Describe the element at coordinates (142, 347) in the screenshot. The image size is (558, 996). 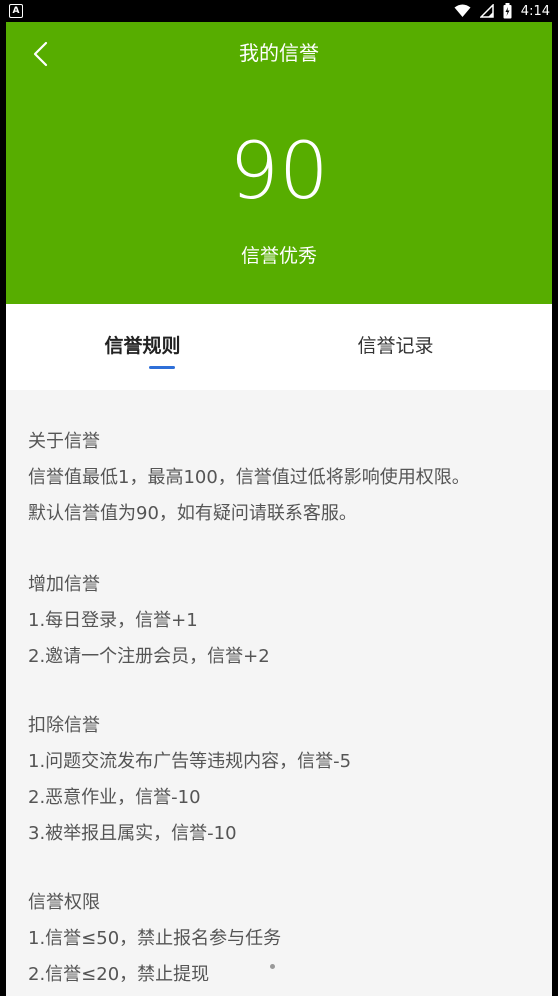
I see `tab-credit-rules: 信誉规则` at that location.